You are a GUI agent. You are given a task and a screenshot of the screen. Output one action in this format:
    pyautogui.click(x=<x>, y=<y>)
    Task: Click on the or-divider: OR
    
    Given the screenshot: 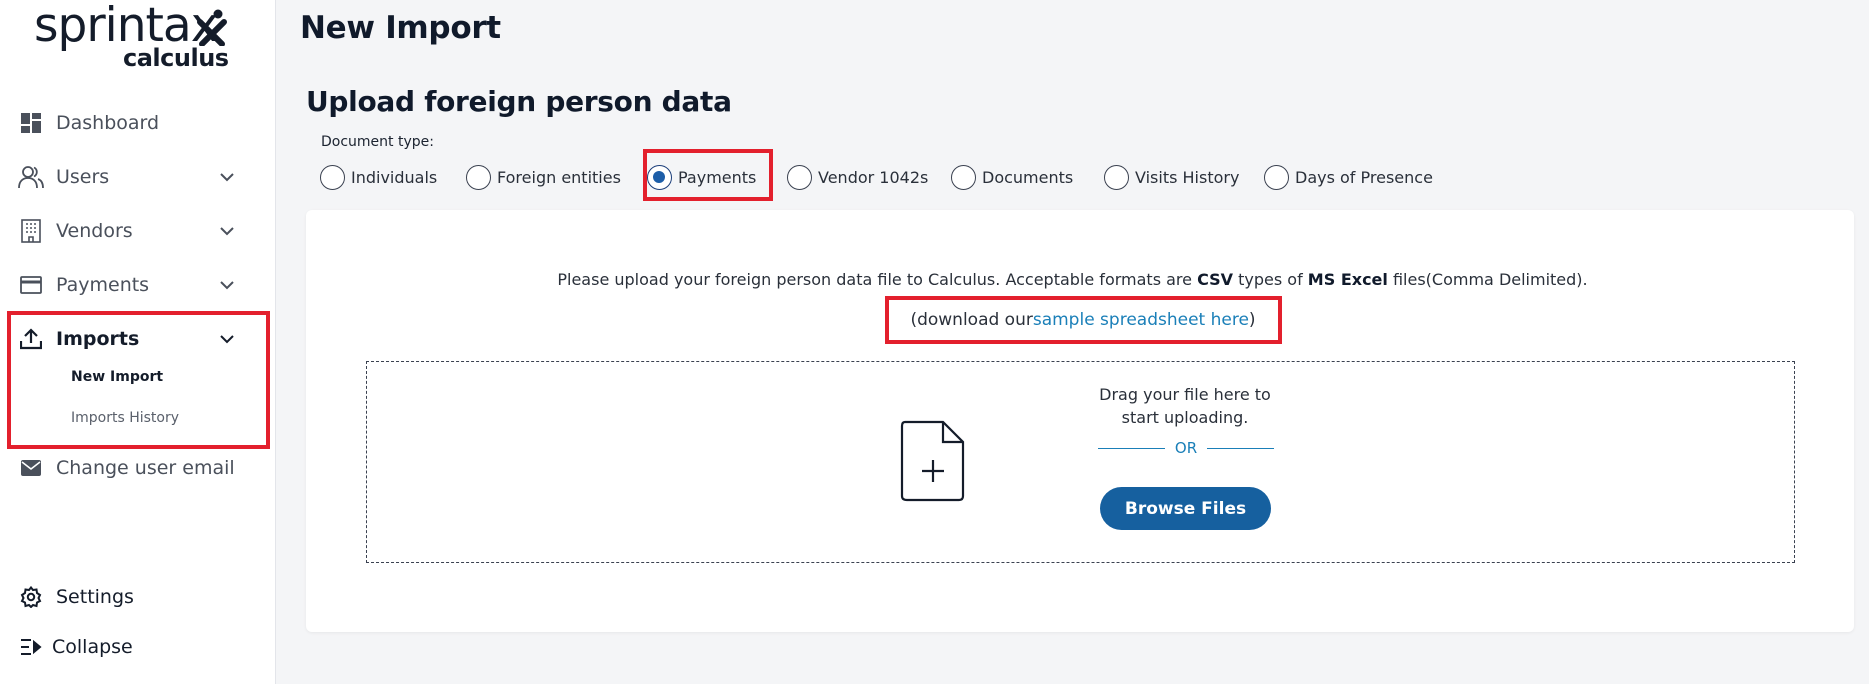 What is the action you would take?
    pyautogui.click(x=1186, y=448)
    